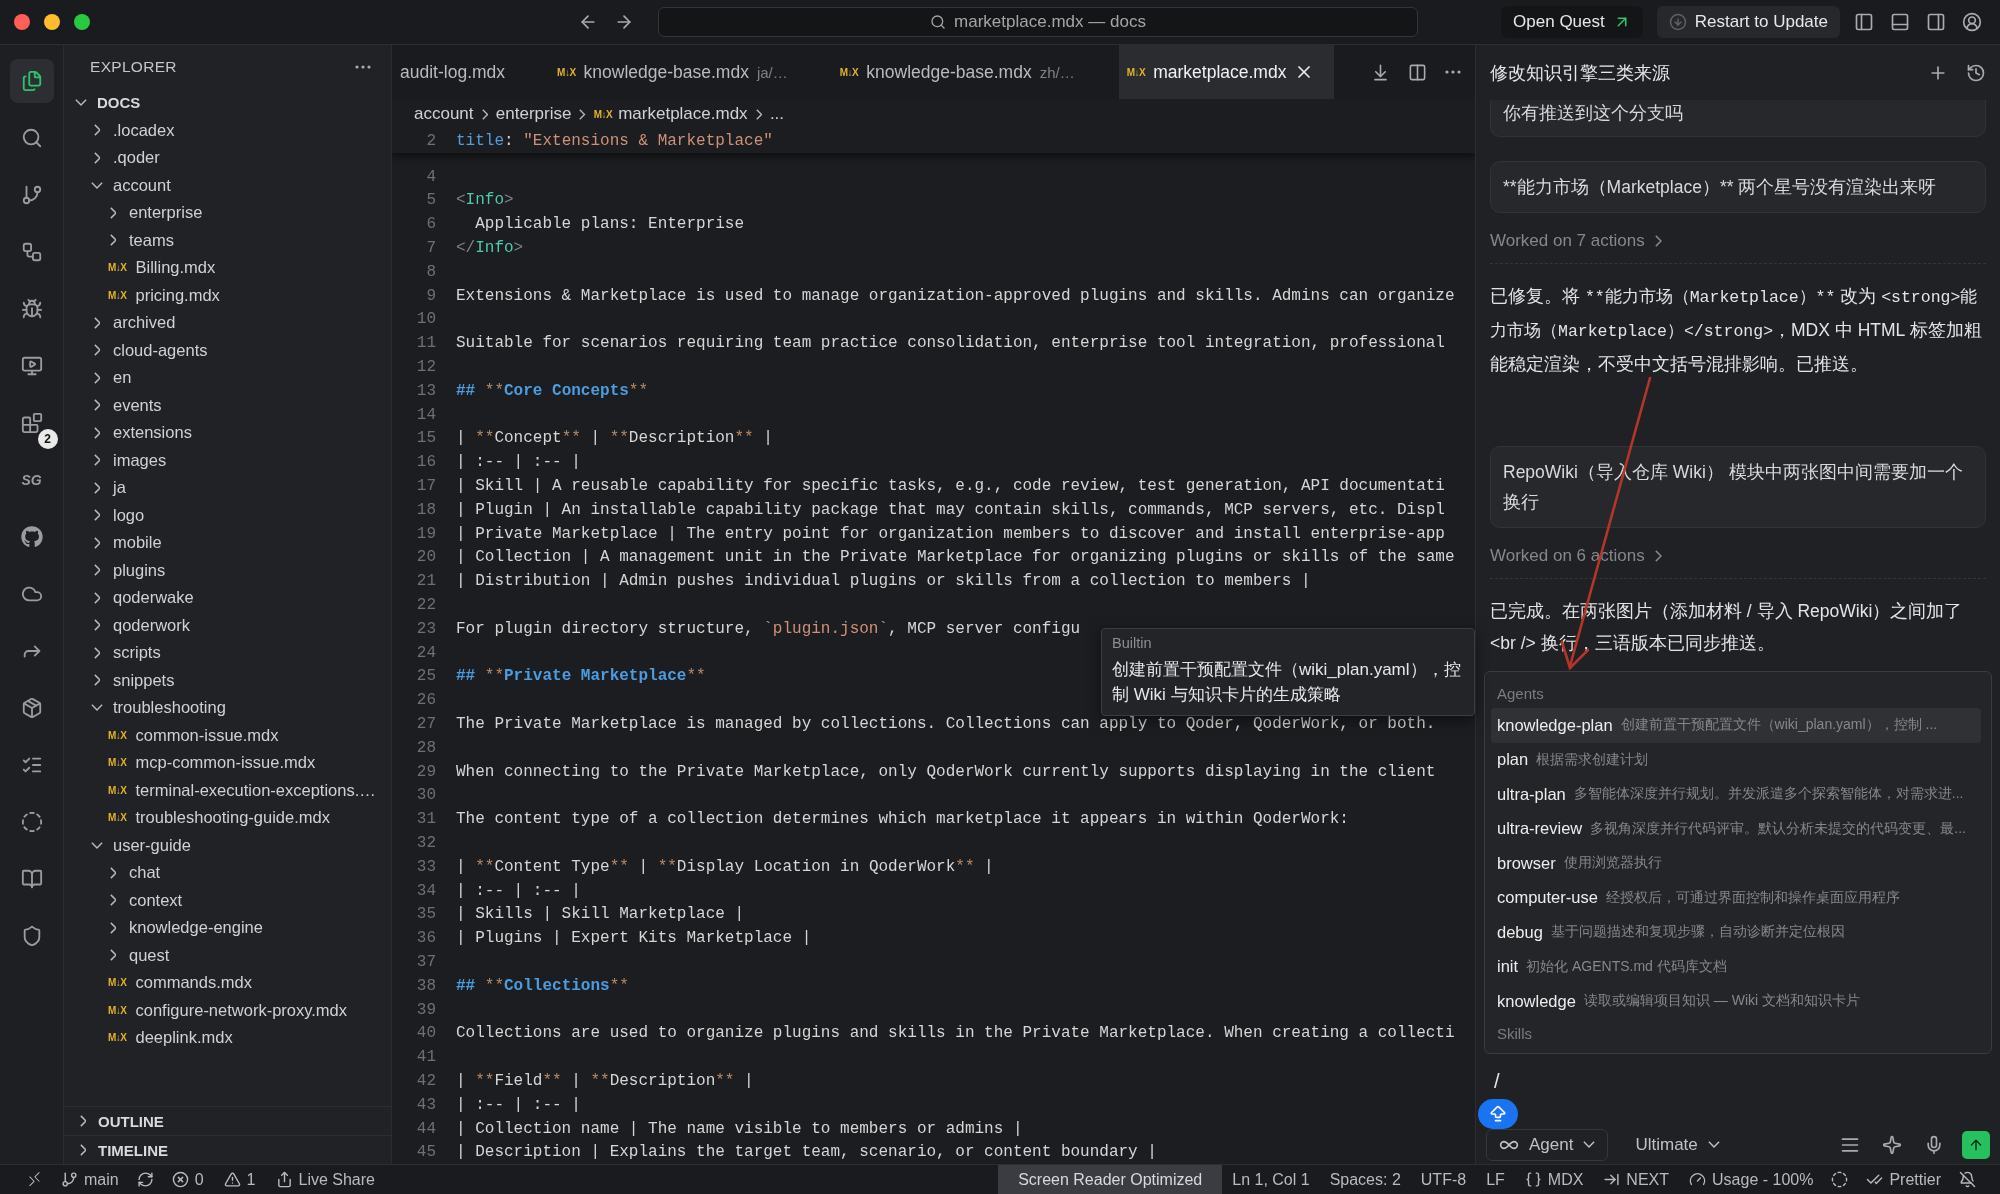 The image size is (2000, 1194). What do you see at coordinates (426, 985) in the screenshot?
I see `line-number: 38` at bounding box center [426, 985].